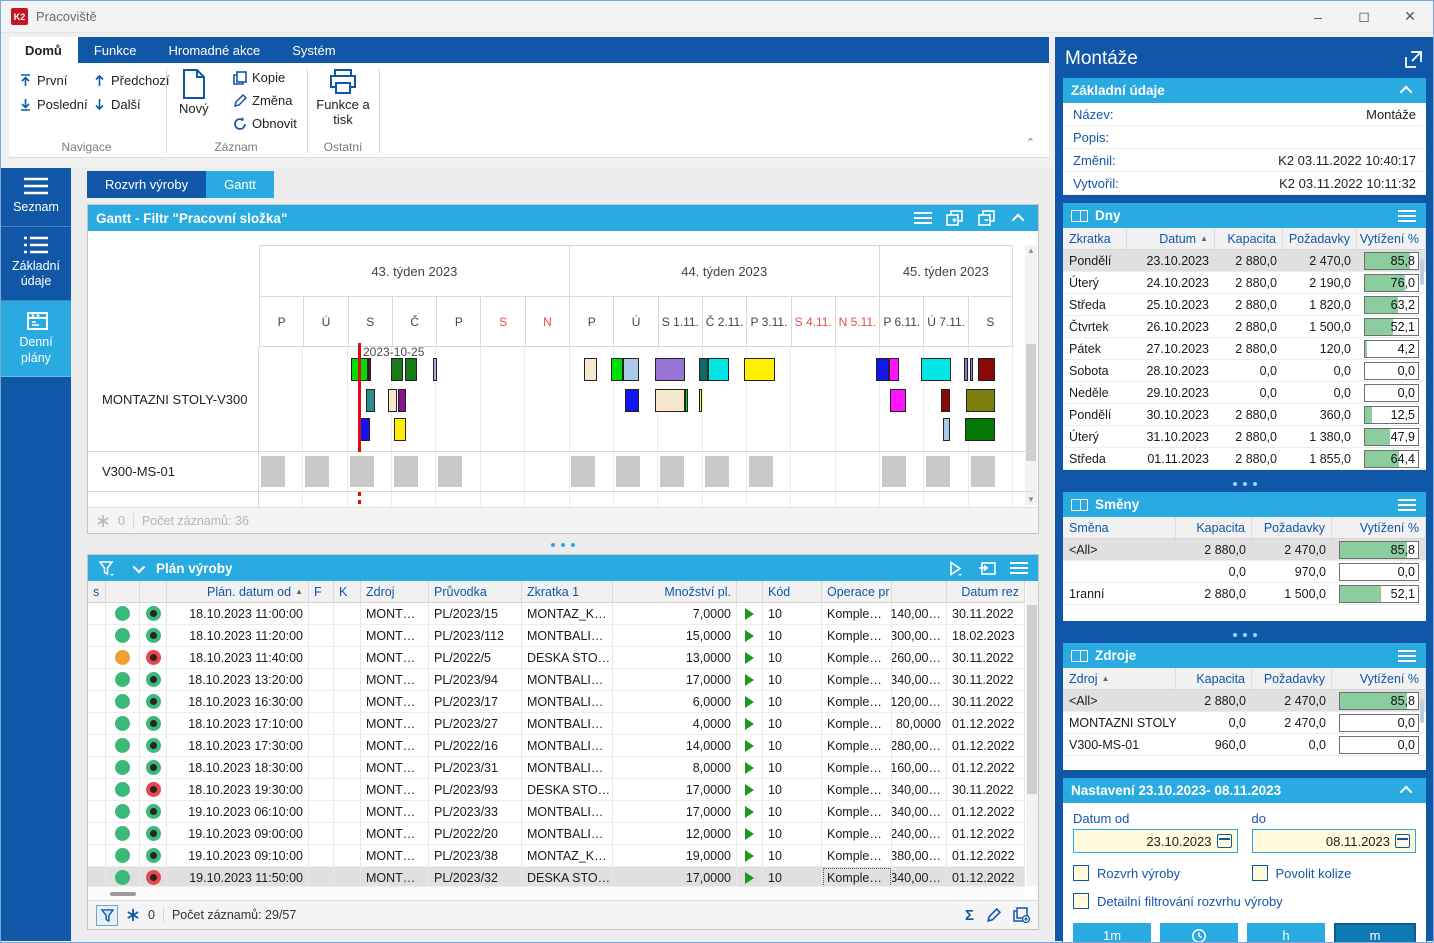 Image resolution: width=1434 pixels, height=943 pixels. Describe the element at coordinates (173, 399) in the screenshot. I see `gantt-row-label: MONTAZNI STOLY-V300` at that location.